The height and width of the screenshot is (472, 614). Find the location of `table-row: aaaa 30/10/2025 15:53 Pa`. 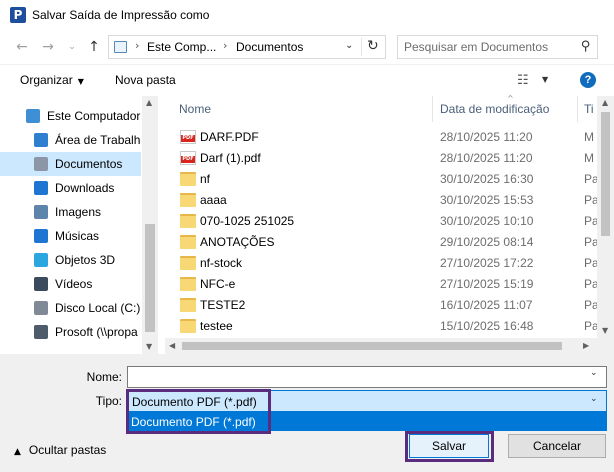

table-row: aaaa 30/10/2025 15:53 Pa is located at coordinates (381, 200).